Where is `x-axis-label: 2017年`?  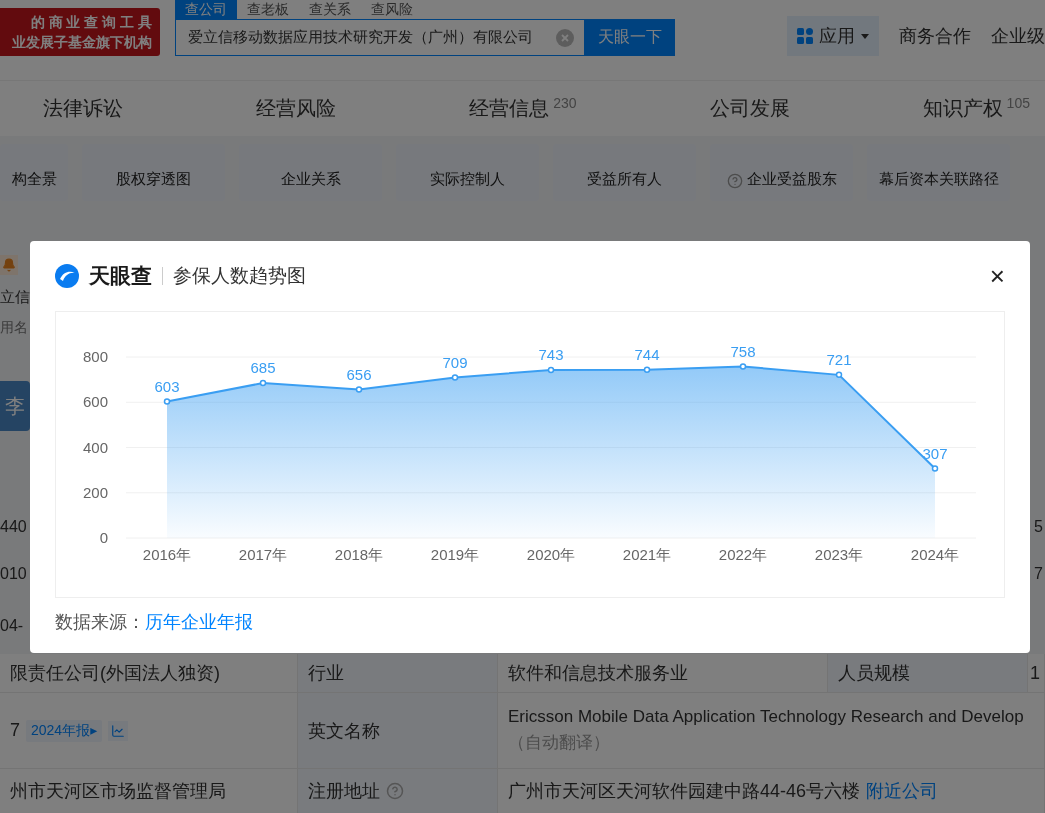
x-axis-label: 2017年 is located at coordinates (263, 554).